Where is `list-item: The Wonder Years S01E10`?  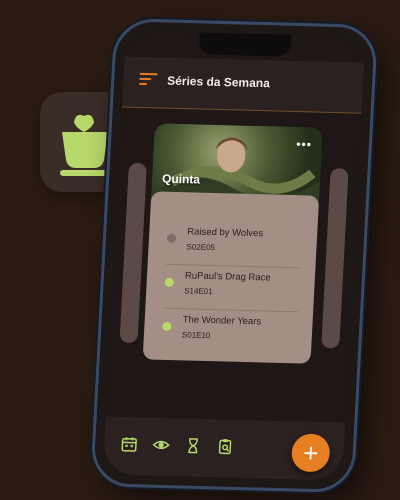
list-item: The Wonder Years S01E10 is located at coordinates (230, 332).